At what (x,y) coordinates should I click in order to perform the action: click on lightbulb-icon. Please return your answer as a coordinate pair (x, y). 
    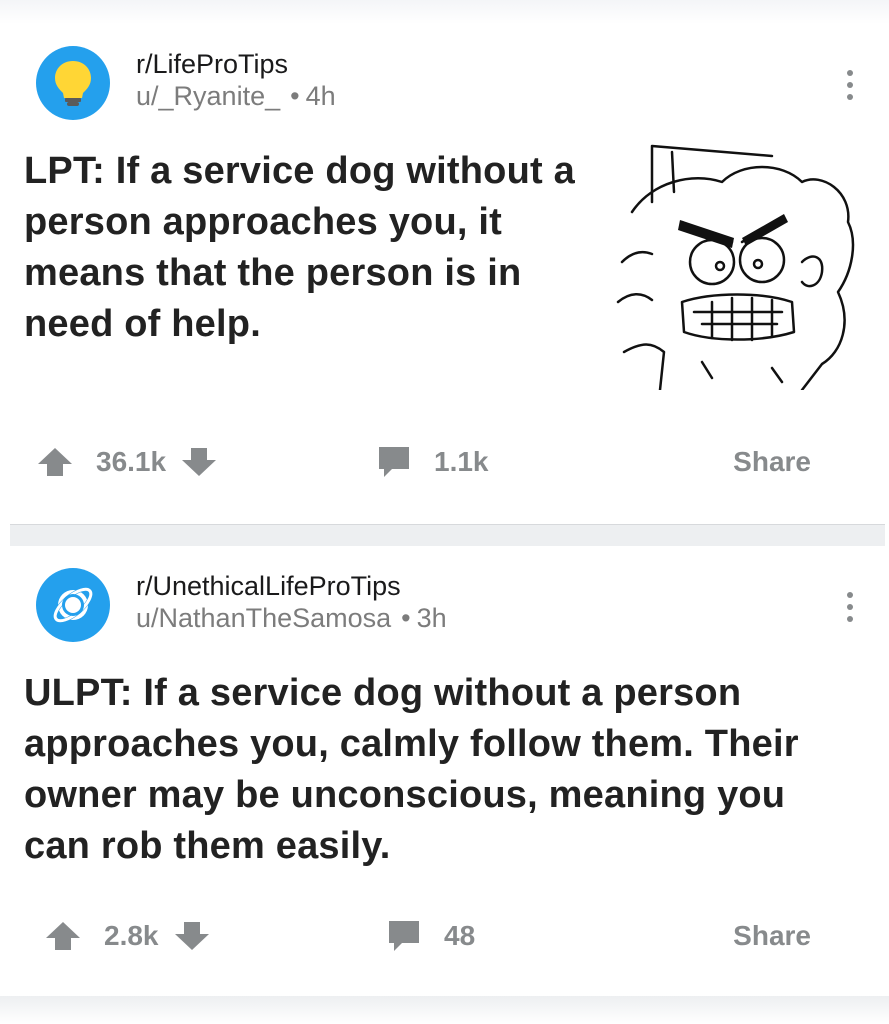
    Looking at the image, I should click on (73, 83).